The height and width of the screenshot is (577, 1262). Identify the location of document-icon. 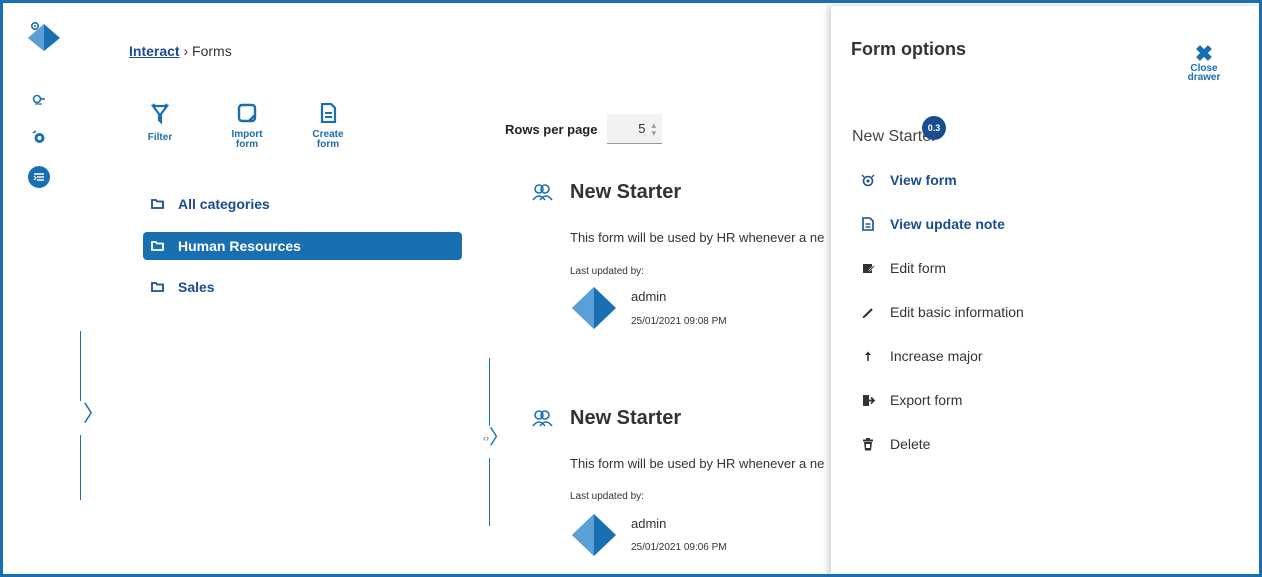
(868, 224).